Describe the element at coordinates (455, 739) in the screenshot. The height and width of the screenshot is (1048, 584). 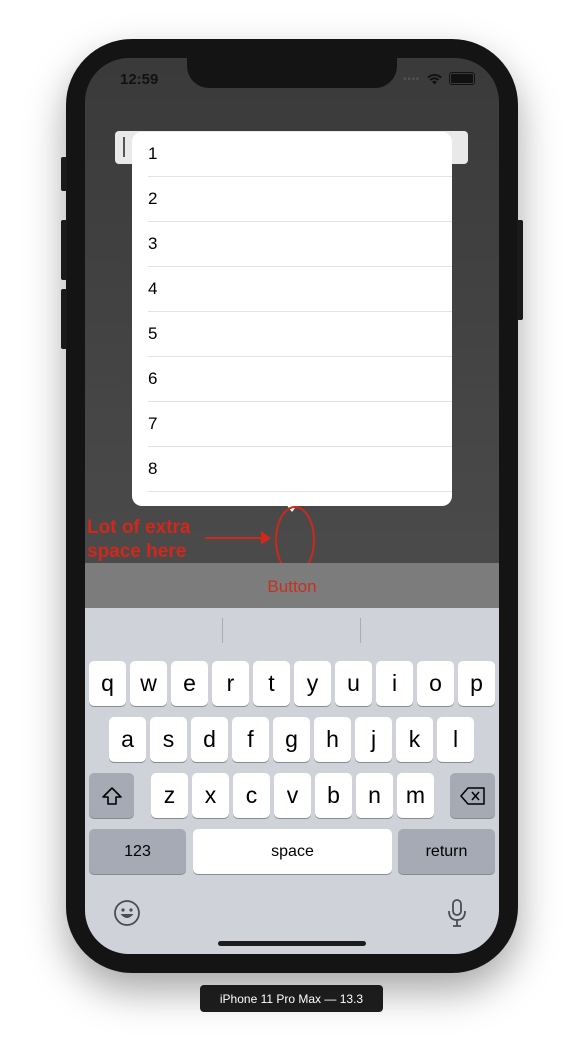
I see `key-l: l` at that location.